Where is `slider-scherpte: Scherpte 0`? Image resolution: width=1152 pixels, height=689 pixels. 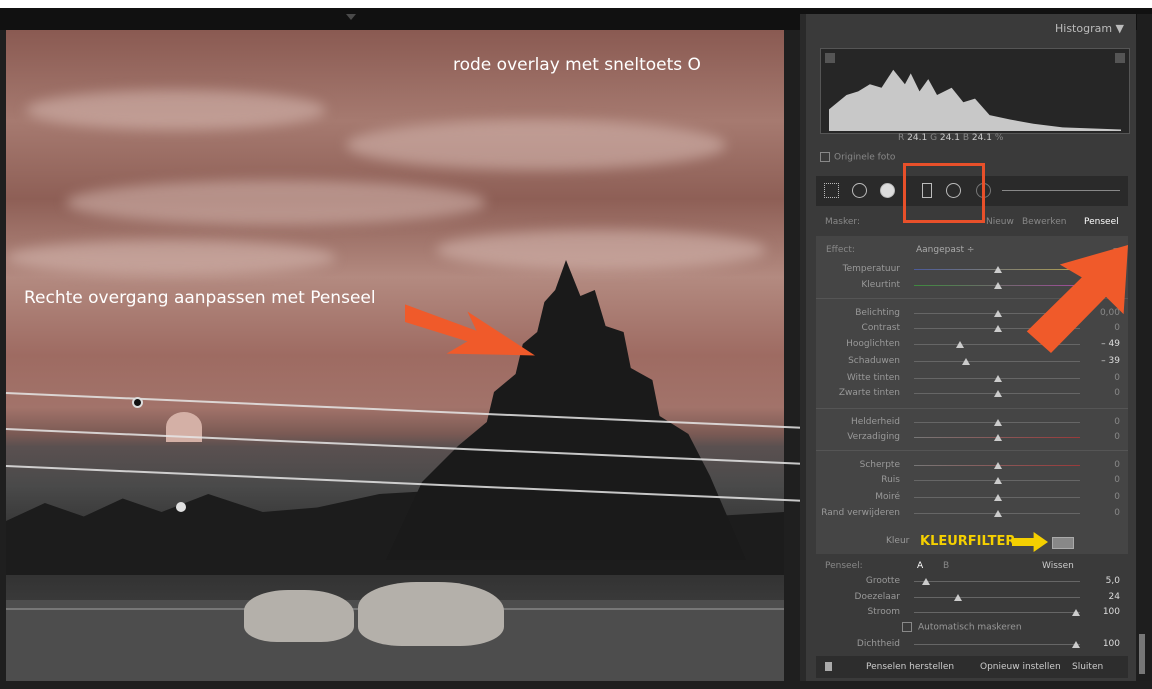
slider-scherpte: Scherpte 0 is located at coordinates (972, 466).